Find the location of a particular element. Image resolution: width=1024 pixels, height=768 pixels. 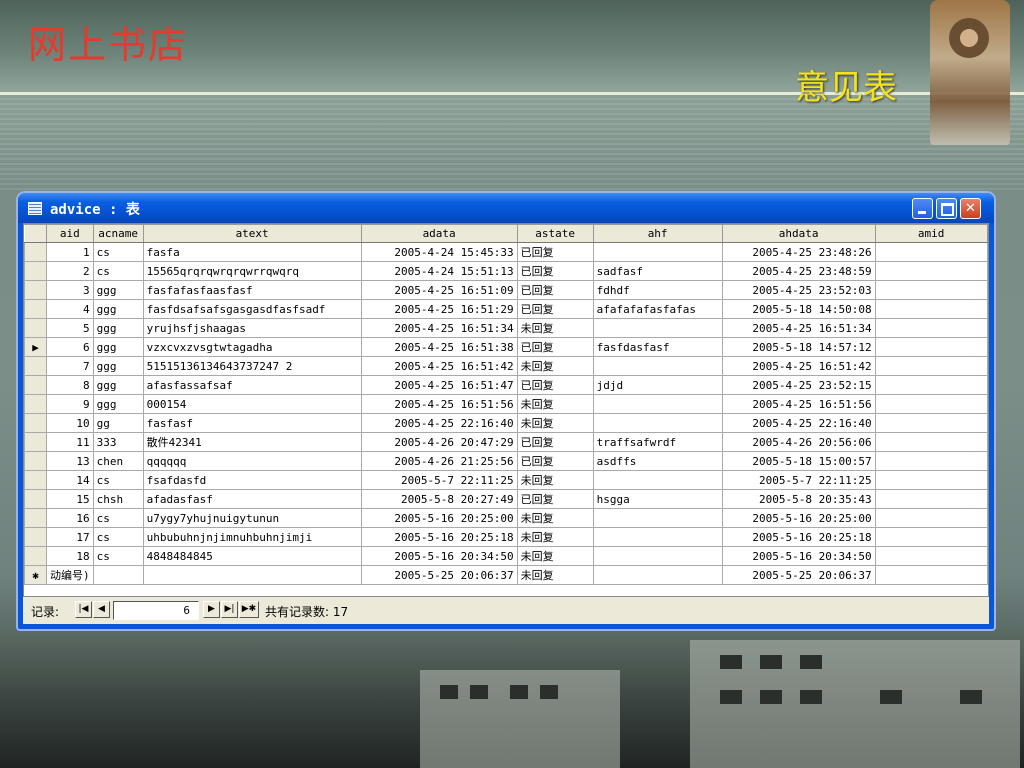

cell-acname: chsh is located at coordinates (118, 499).